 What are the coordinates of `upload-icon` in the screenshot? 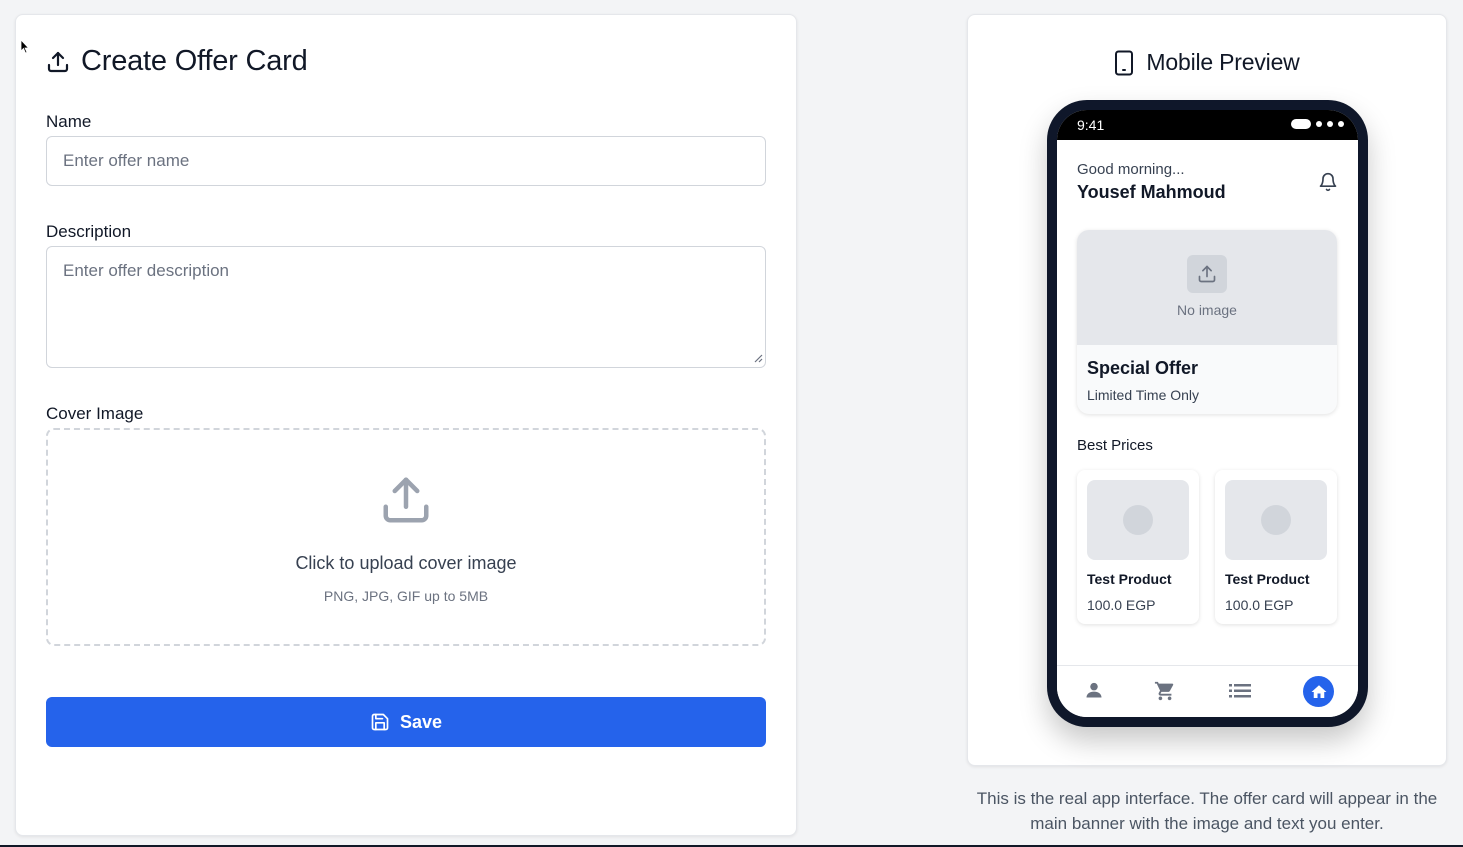 It's located at (58, 62).